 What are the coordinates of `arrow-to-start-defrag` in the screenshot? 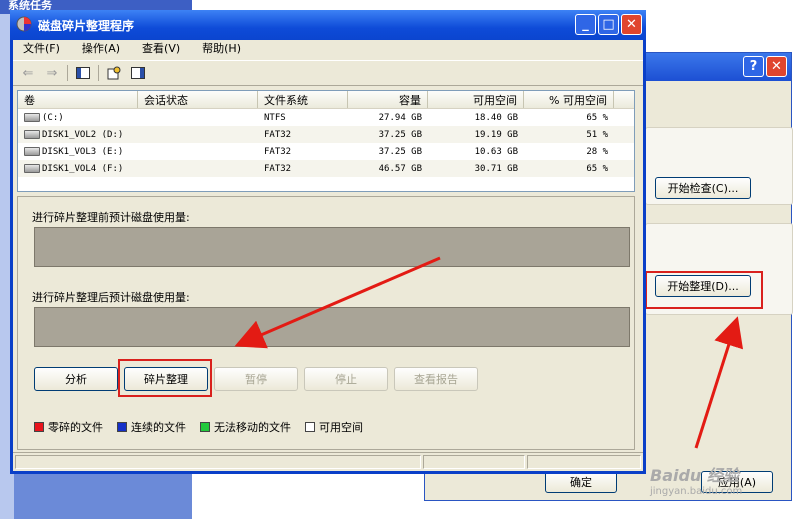 It's located at (719, 382).